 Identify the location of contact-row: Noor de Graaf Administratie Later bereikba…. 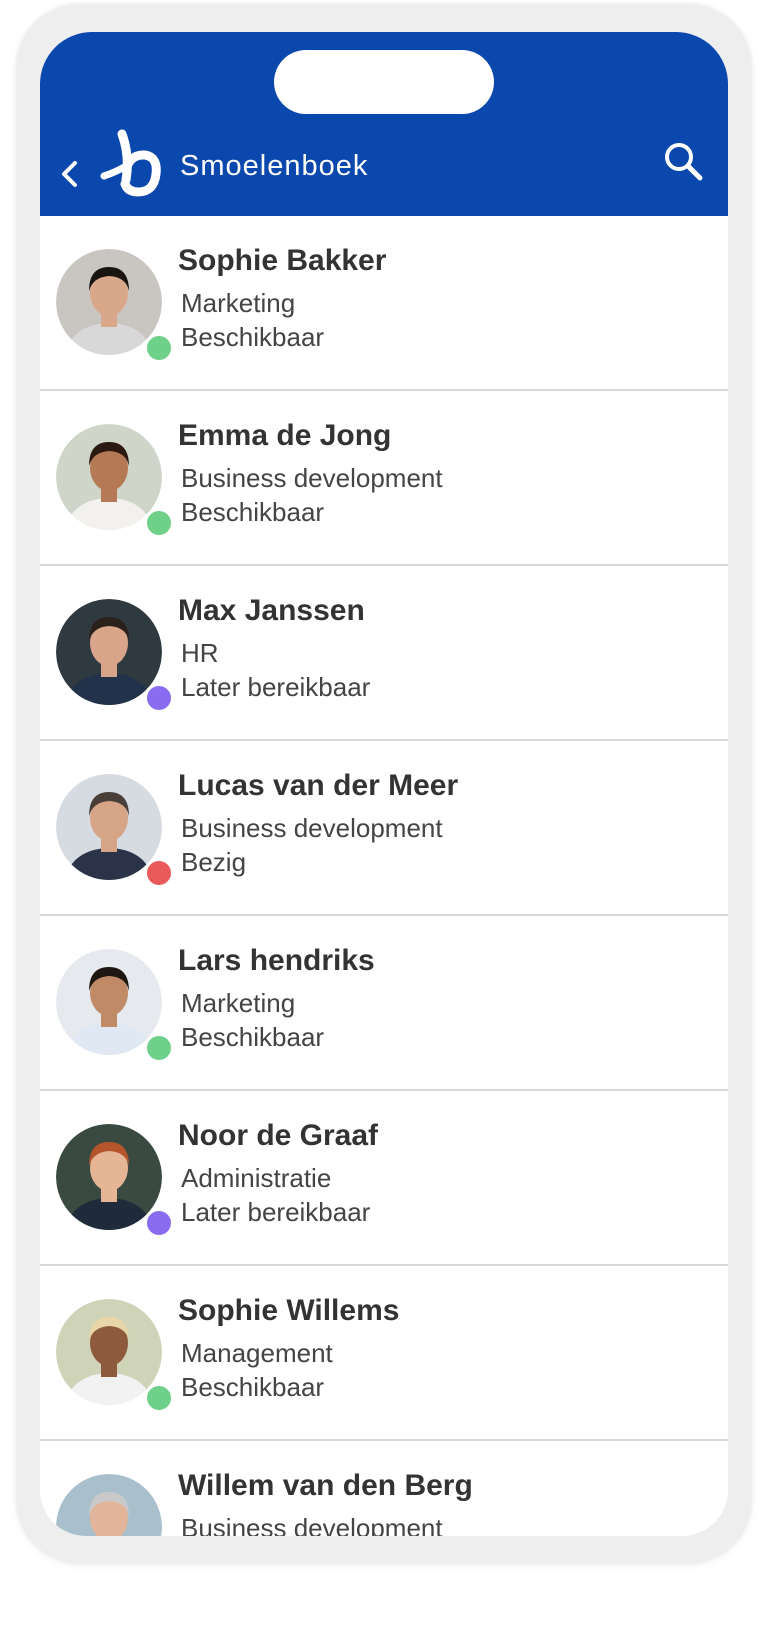
(384, 1178).